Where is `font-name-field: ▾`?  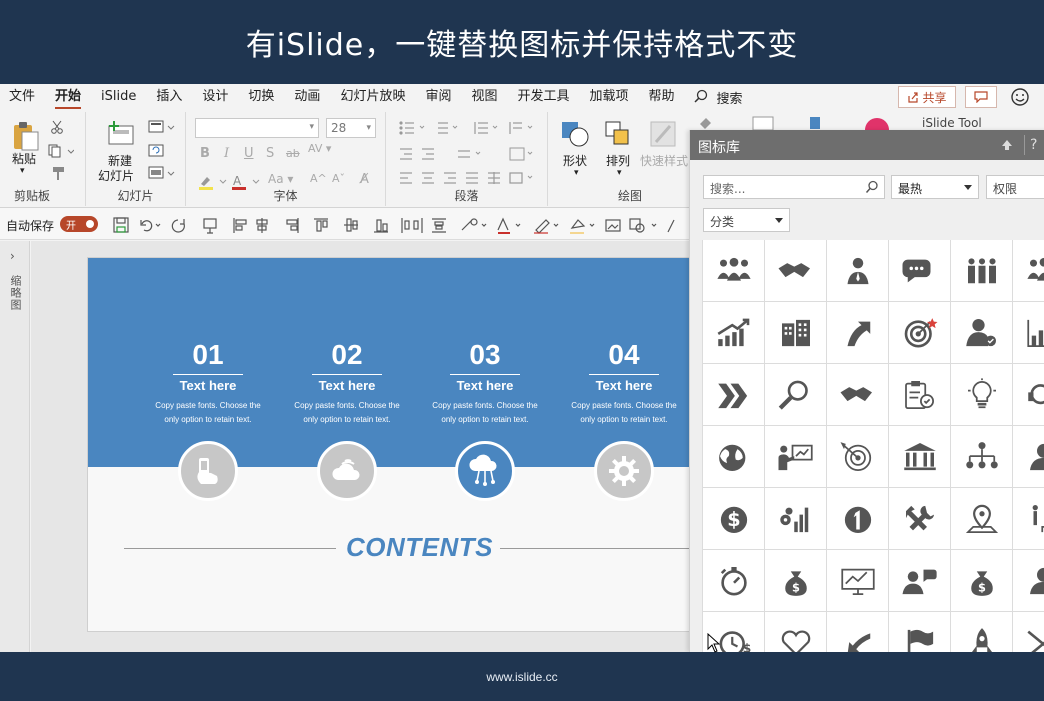
font-name-field: ▾ is located at coordinates (257, 128).